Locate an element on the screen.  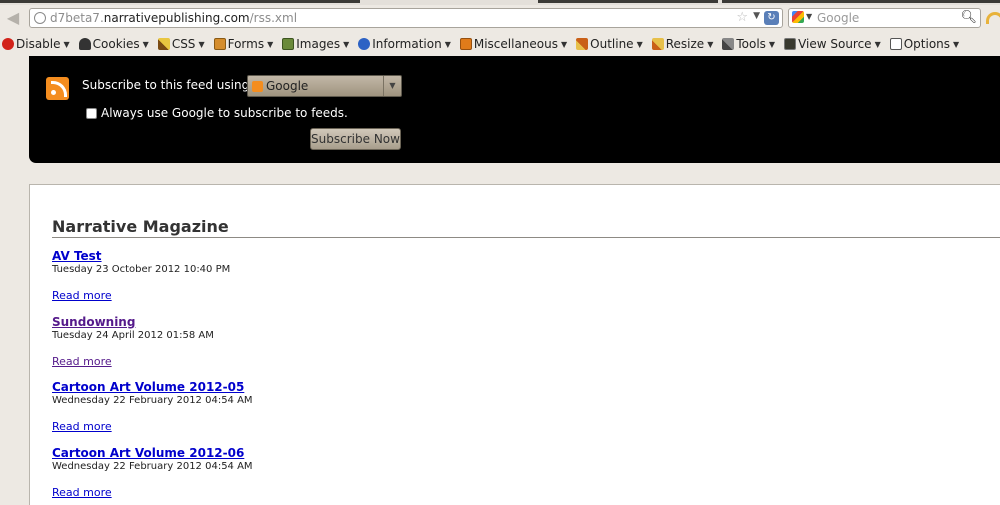
reload-icon: ↻ is located at coordinates (771, 18).